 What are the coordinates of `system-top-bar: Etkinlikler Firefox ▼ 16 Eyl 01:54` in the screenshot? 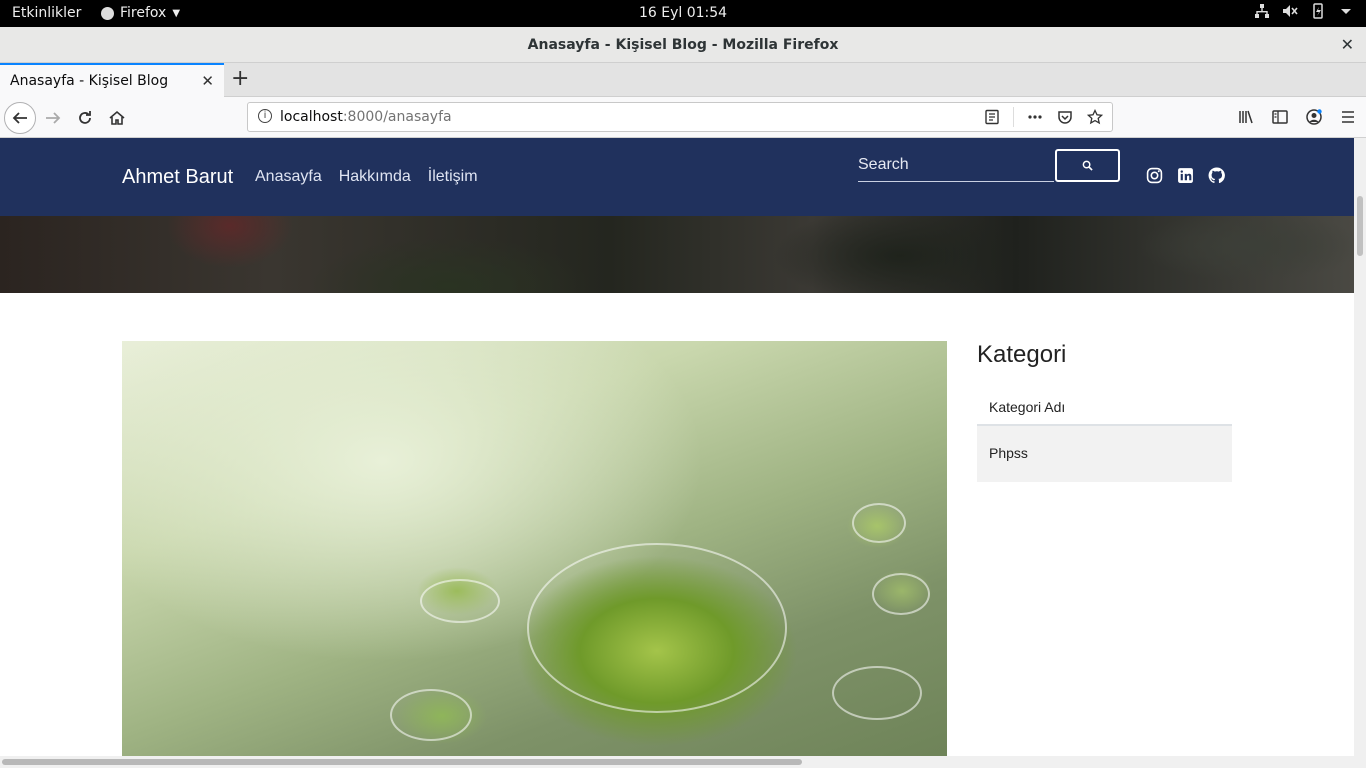 It's located at (683, 13).